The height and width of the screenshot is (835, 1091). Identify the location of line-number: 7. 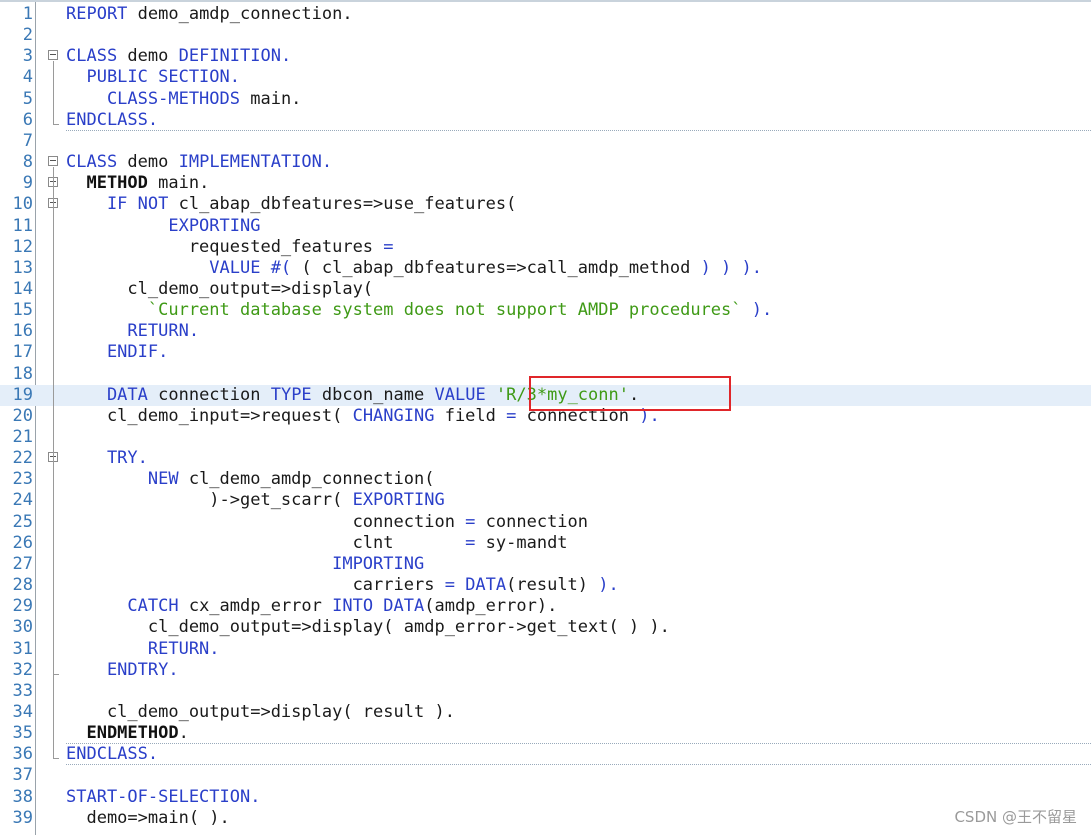
(27, 140).